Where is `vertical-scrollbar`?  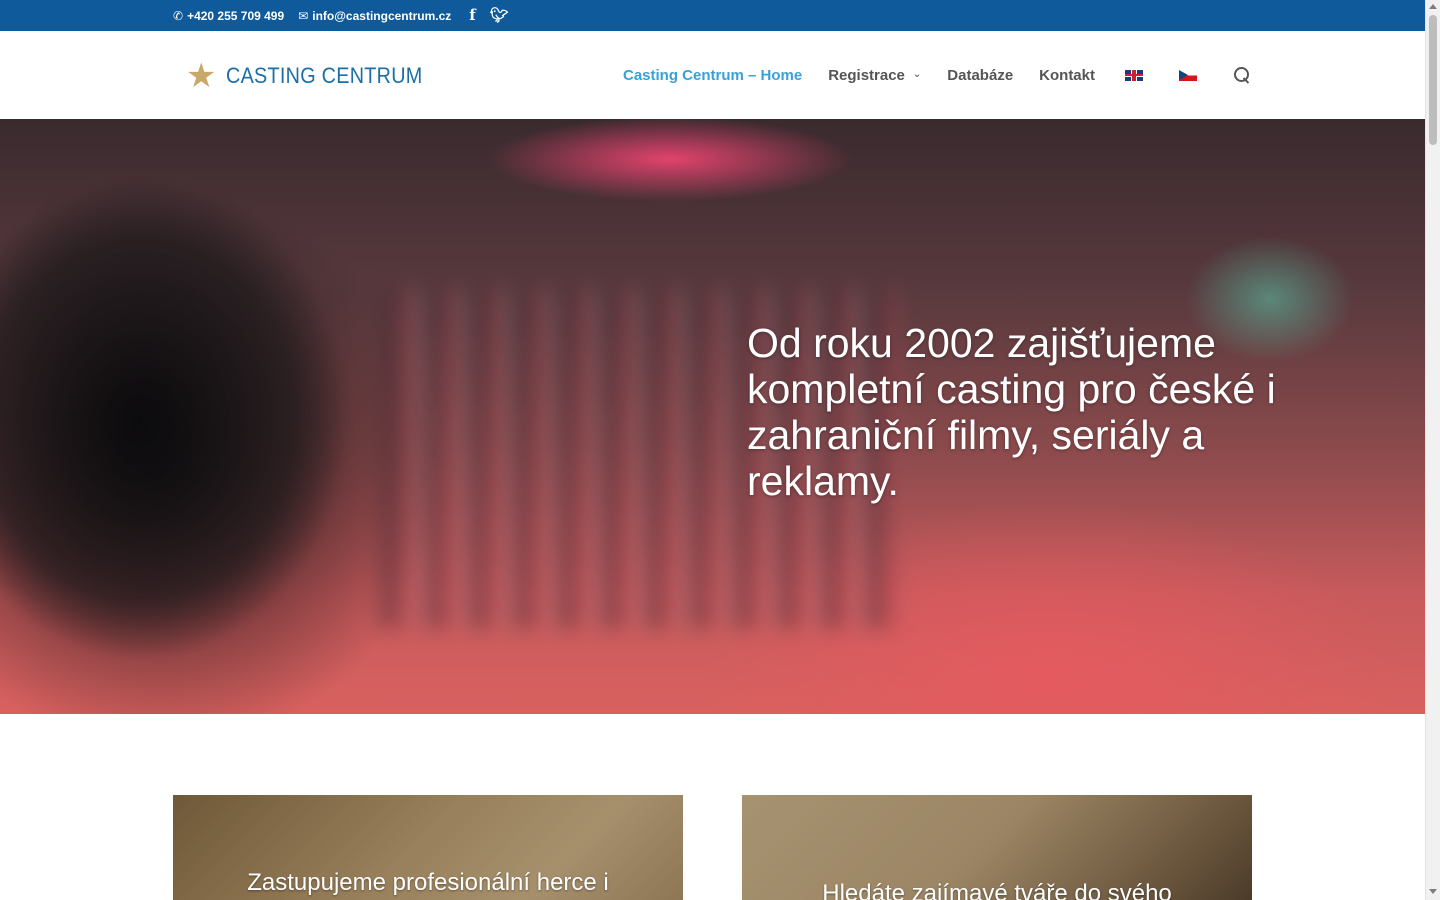
vertical-scrollbar is located at coordinates (1432, 450).